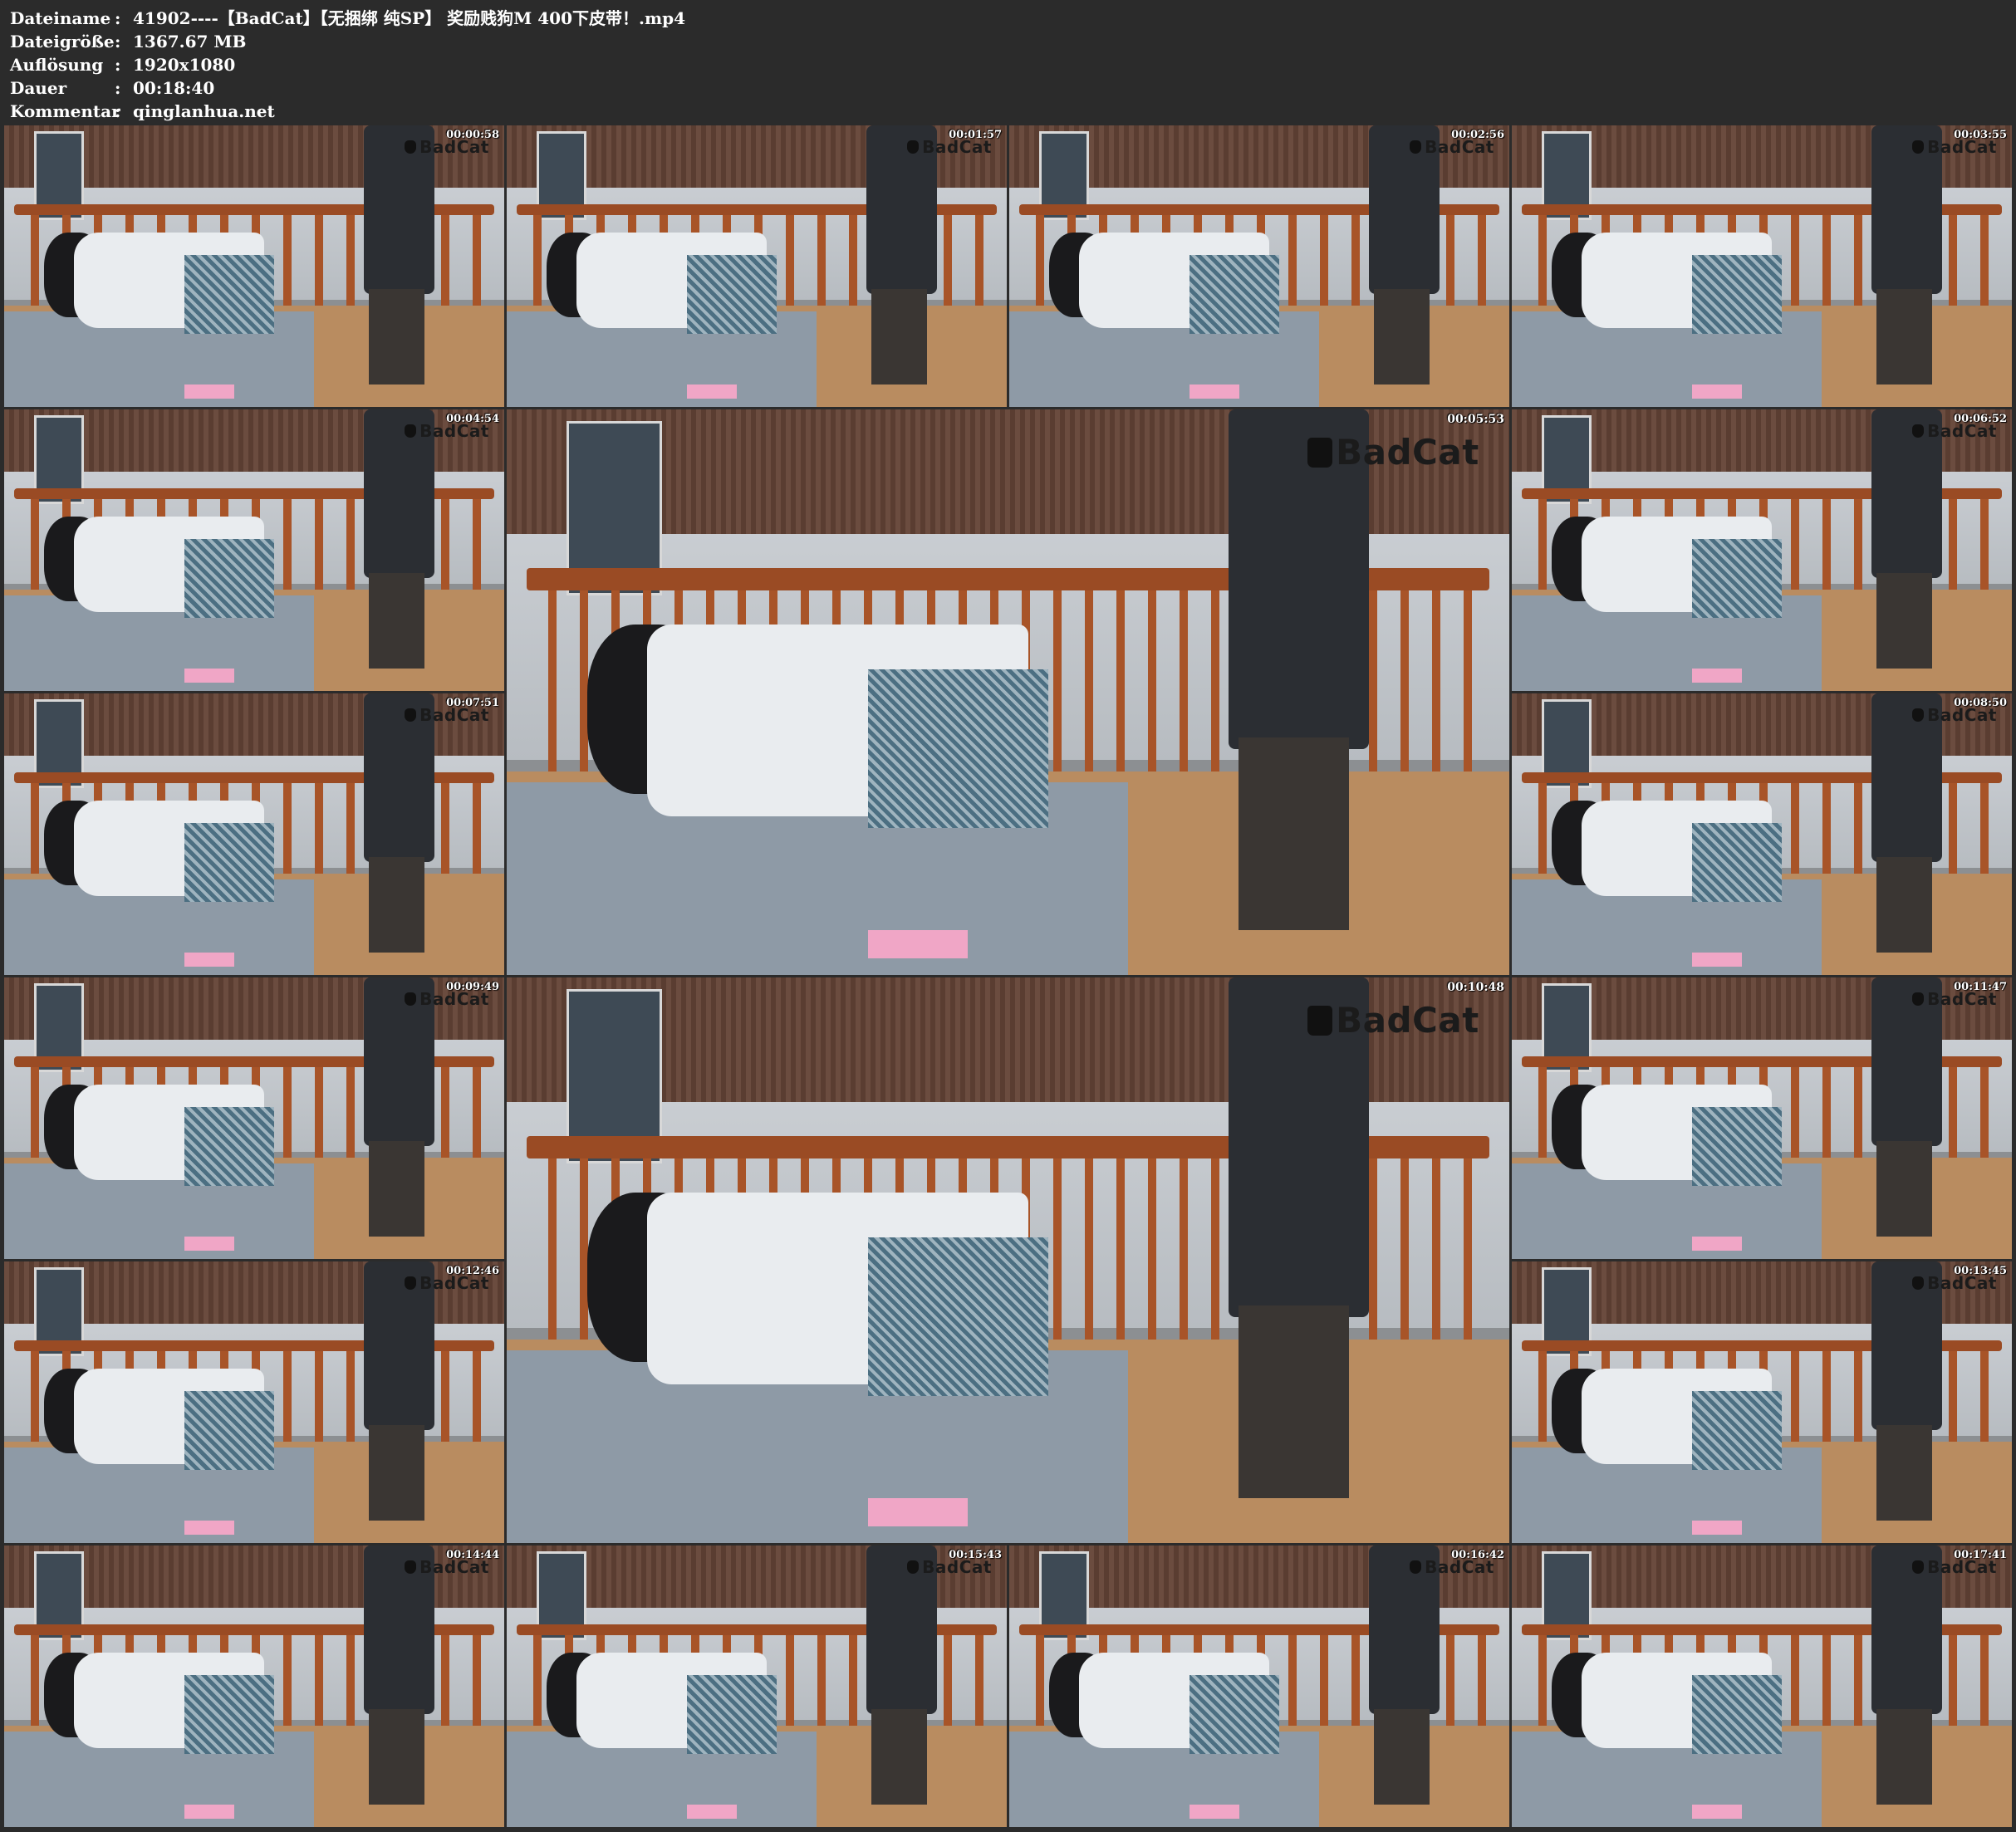 The width and height of the screenshot is (2016, 1832). What do you see at coordinates (254, 834) in the screenshot?
I see `video-thumbnail: BadCat 00:07:51` at bounding box center [254, 834].